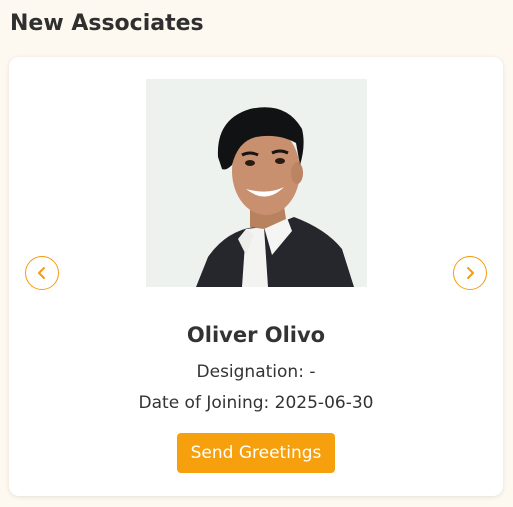 This screenshot has width=513, height=507. Describe the element at coordinates (107, 23) in the screenshot. I see `section-title: New Associates` at that location.